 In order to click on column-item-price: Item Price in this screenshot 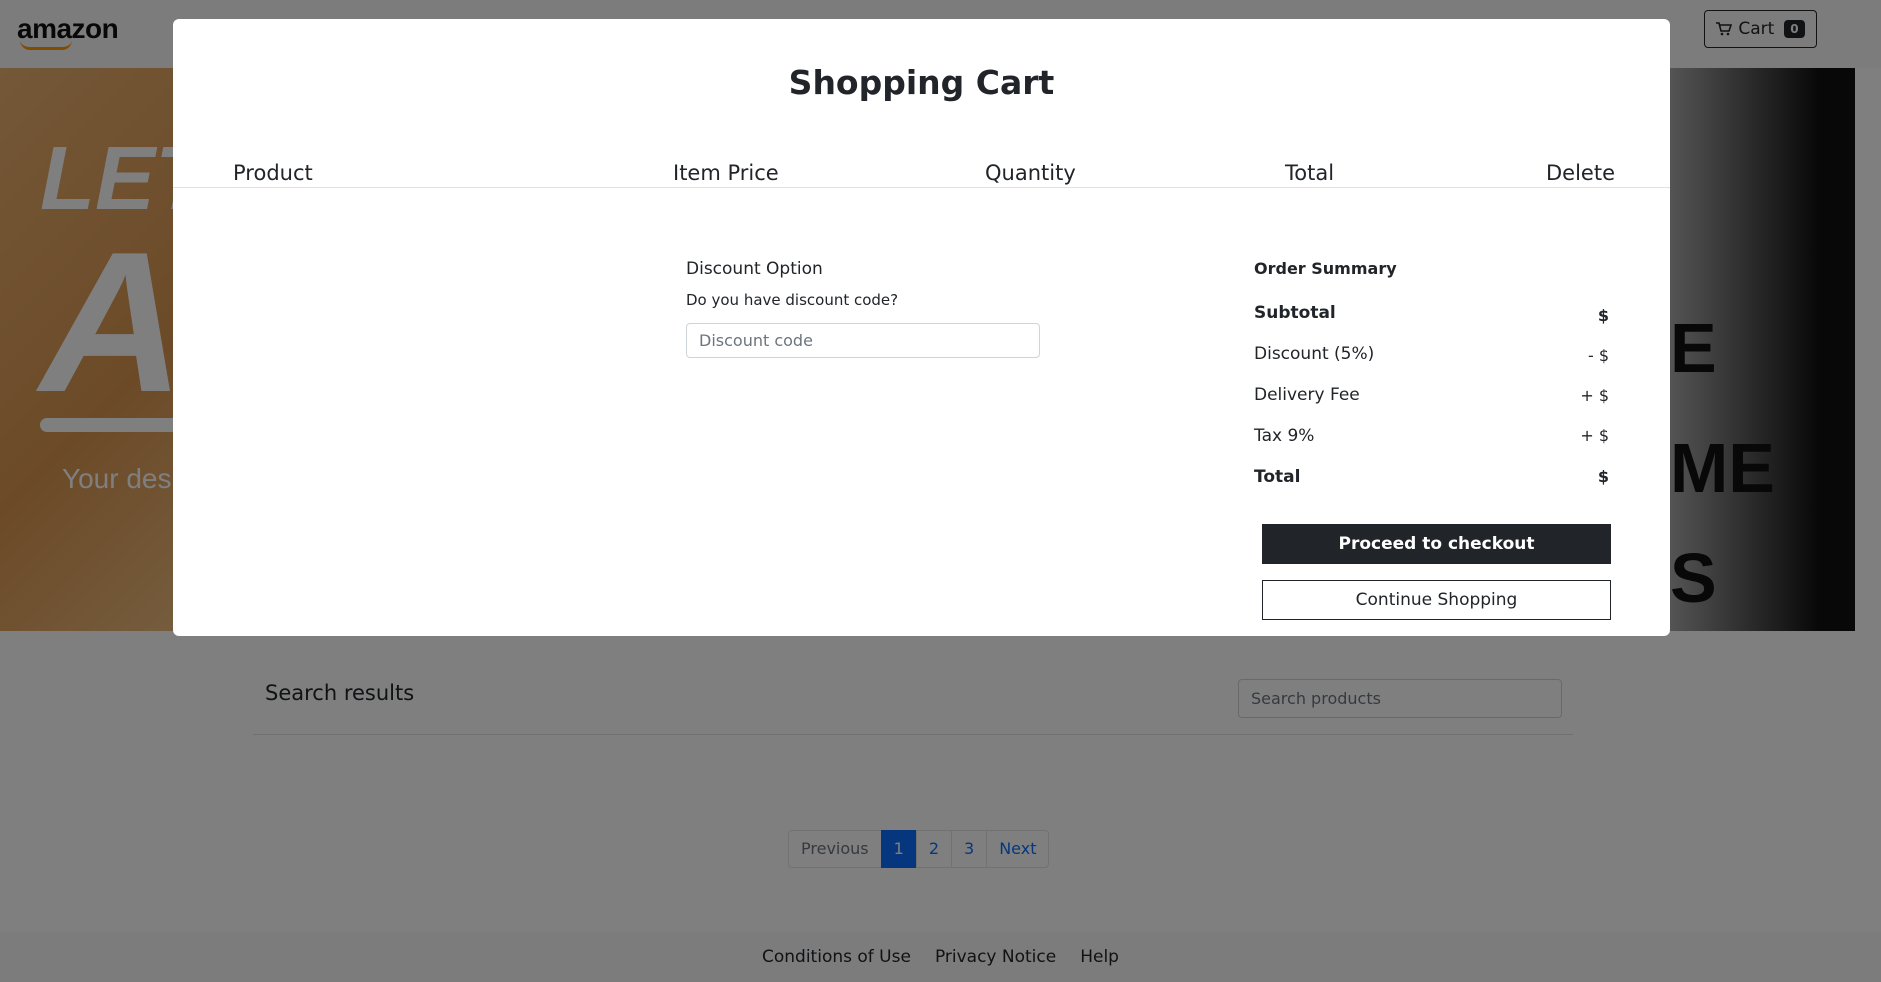, I will do `click(726, 173)`.